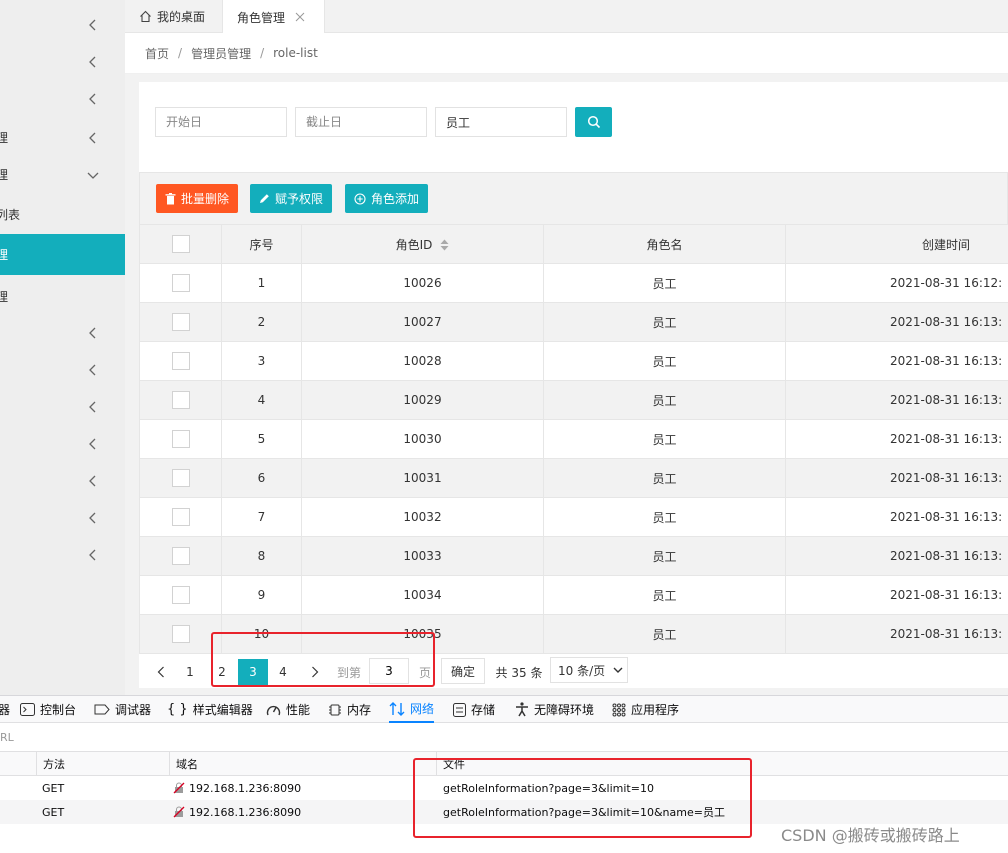 The image size is (1008, 853). What do you see at coordinates (62, 296) in the screenshot?
I see `sidebar-subitem-perm: 理` at bounding box center [62, 296].